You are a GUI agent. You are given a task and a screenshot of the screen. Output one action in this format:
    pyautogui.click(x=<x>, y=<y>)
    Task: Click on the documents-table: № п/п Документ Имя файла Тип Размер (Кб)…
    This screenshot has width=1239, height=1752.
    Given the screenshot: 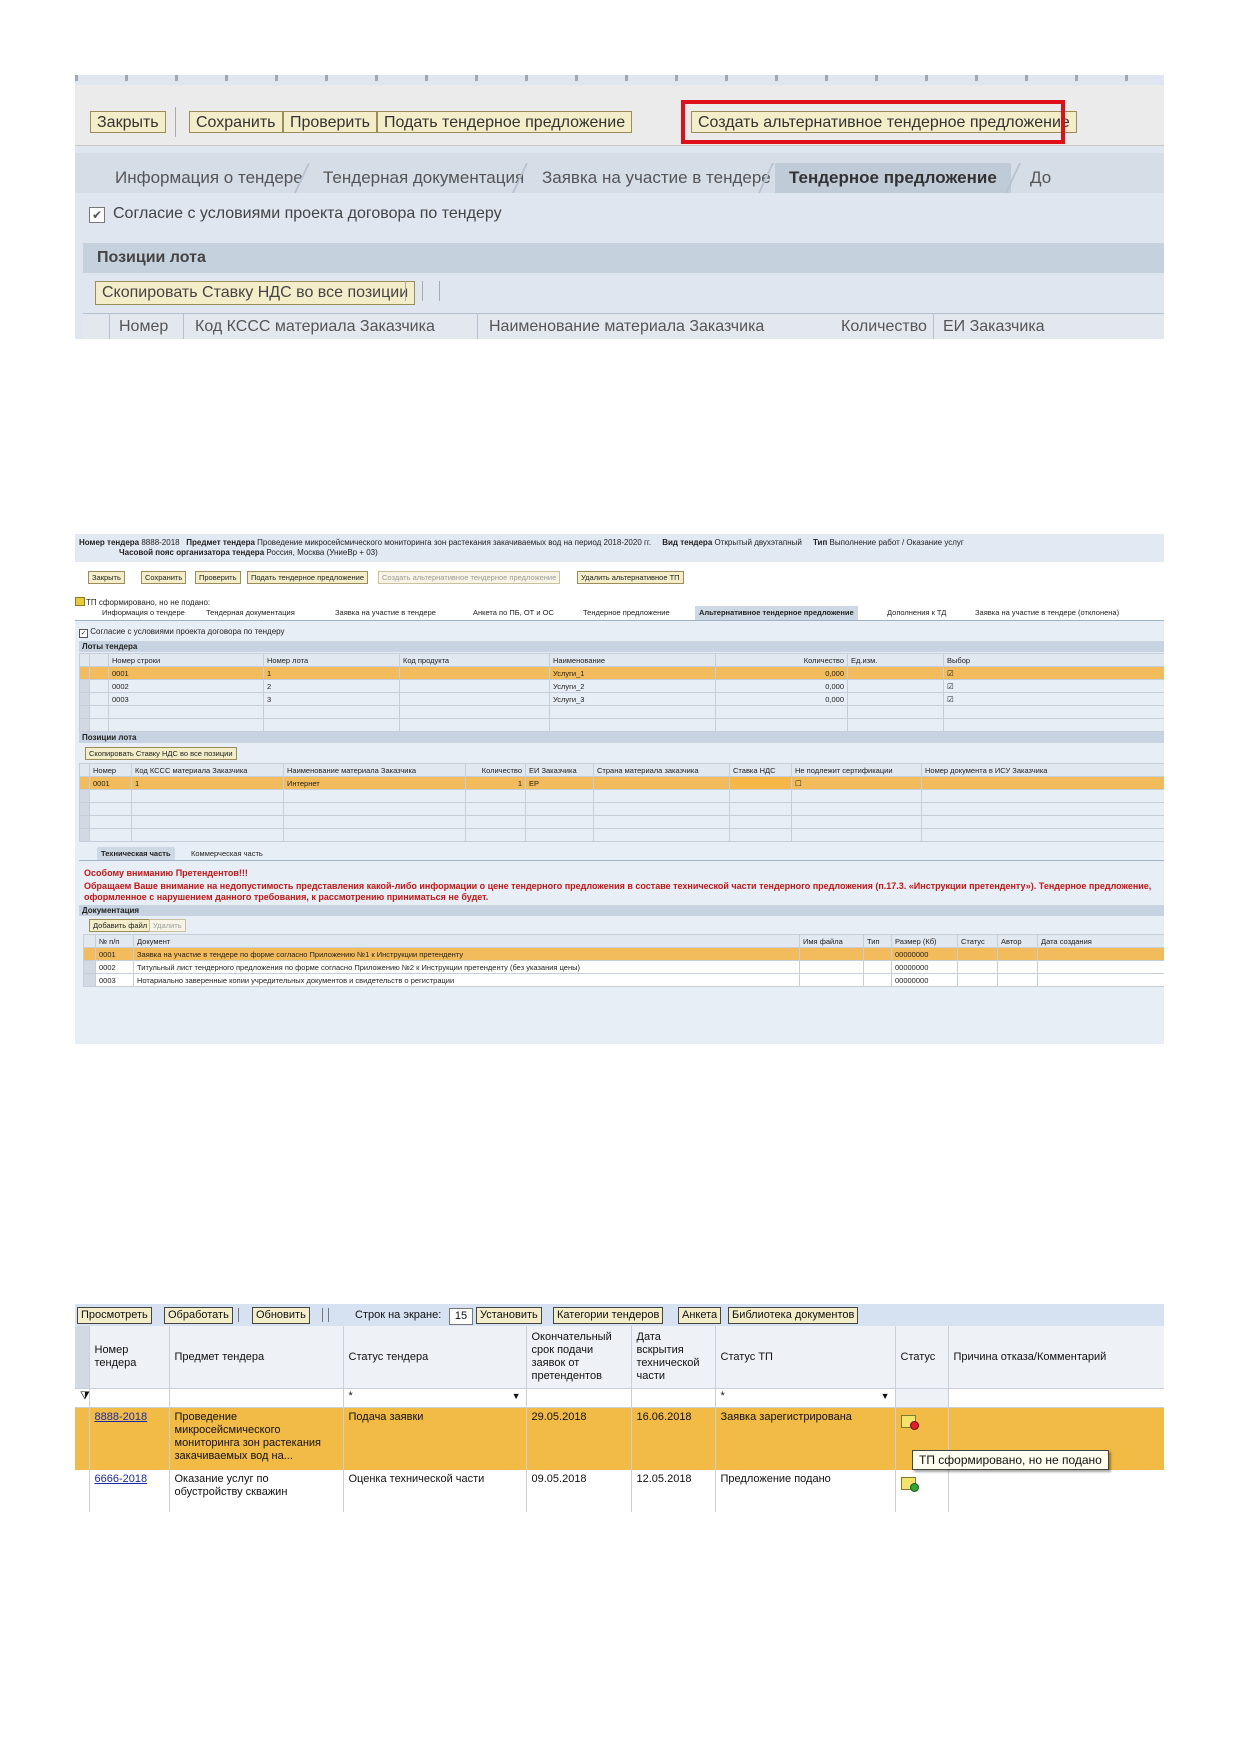 What is the action you would take?
    pyautogui.click(x=623, y=960)
    